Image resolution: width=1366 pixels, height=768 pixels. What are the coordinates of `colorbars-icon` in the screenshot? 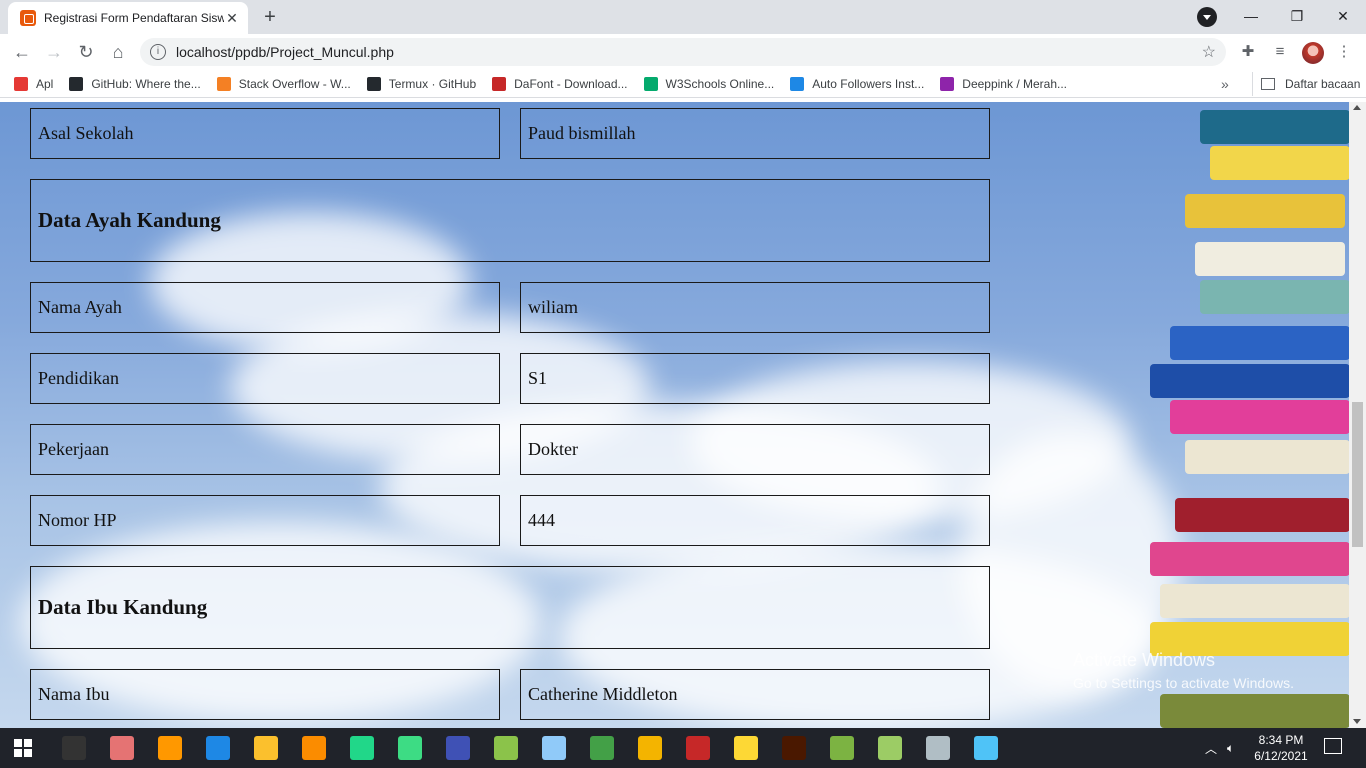 It's located at (947, 83).